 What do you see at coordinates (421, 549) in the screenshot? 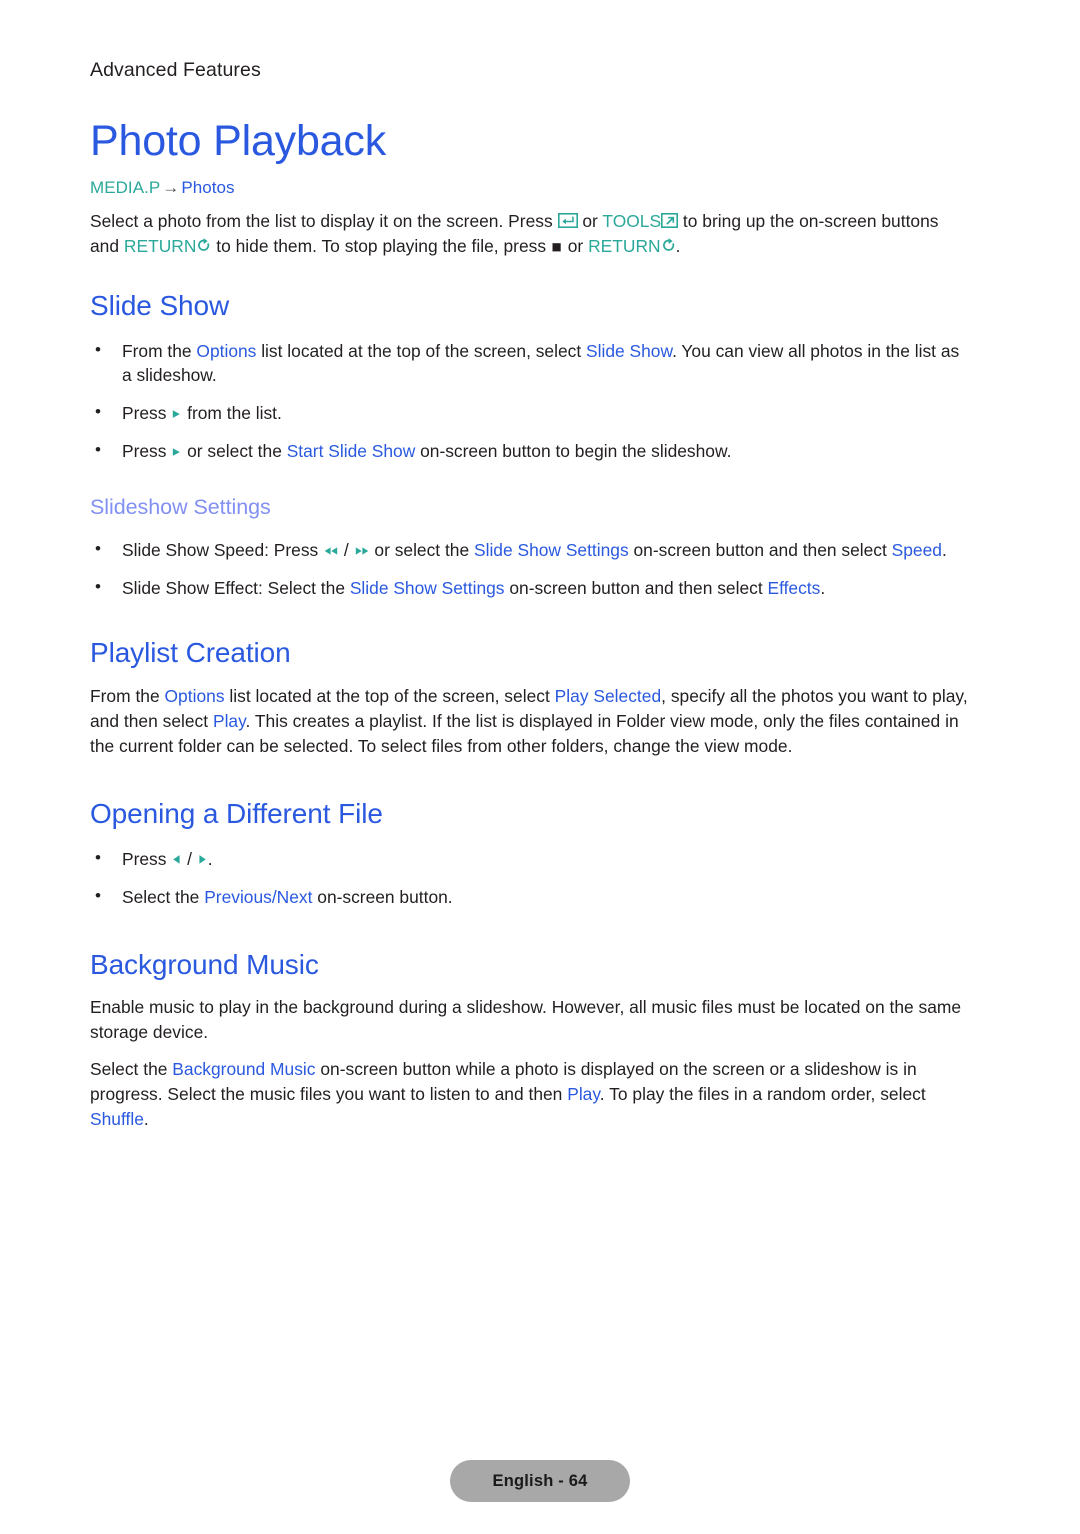
I see `bullet-text-3: or select the` at bounding box center [421, 549].